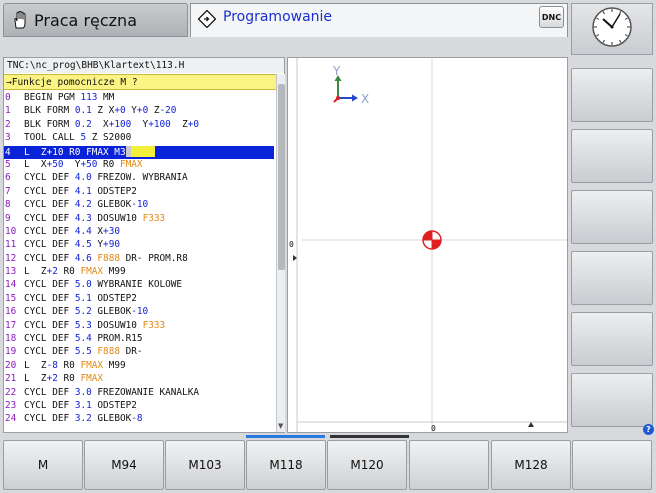 Image resolution: width=656 pixels, height=493 pixels. What do you see at coordinates (154, 218) in the screenshot?
I see `line-token: F333` at bounding box center [154, 218].